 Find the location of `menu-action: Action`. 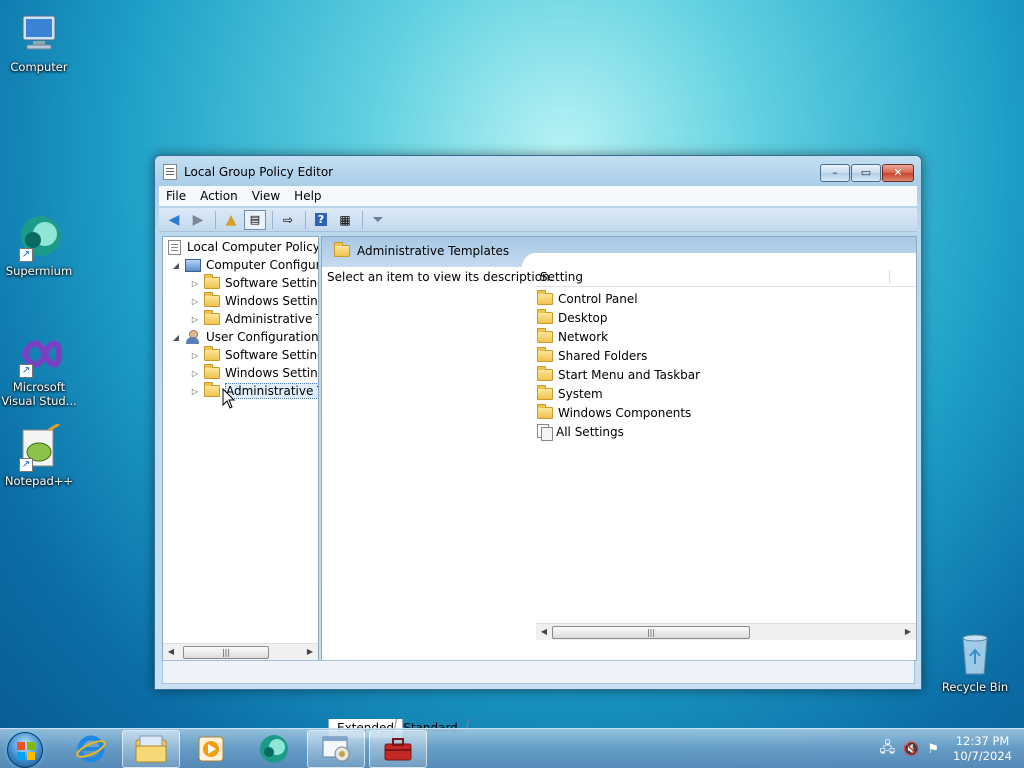

menu-action: Action is located at coordinates (219, 196).